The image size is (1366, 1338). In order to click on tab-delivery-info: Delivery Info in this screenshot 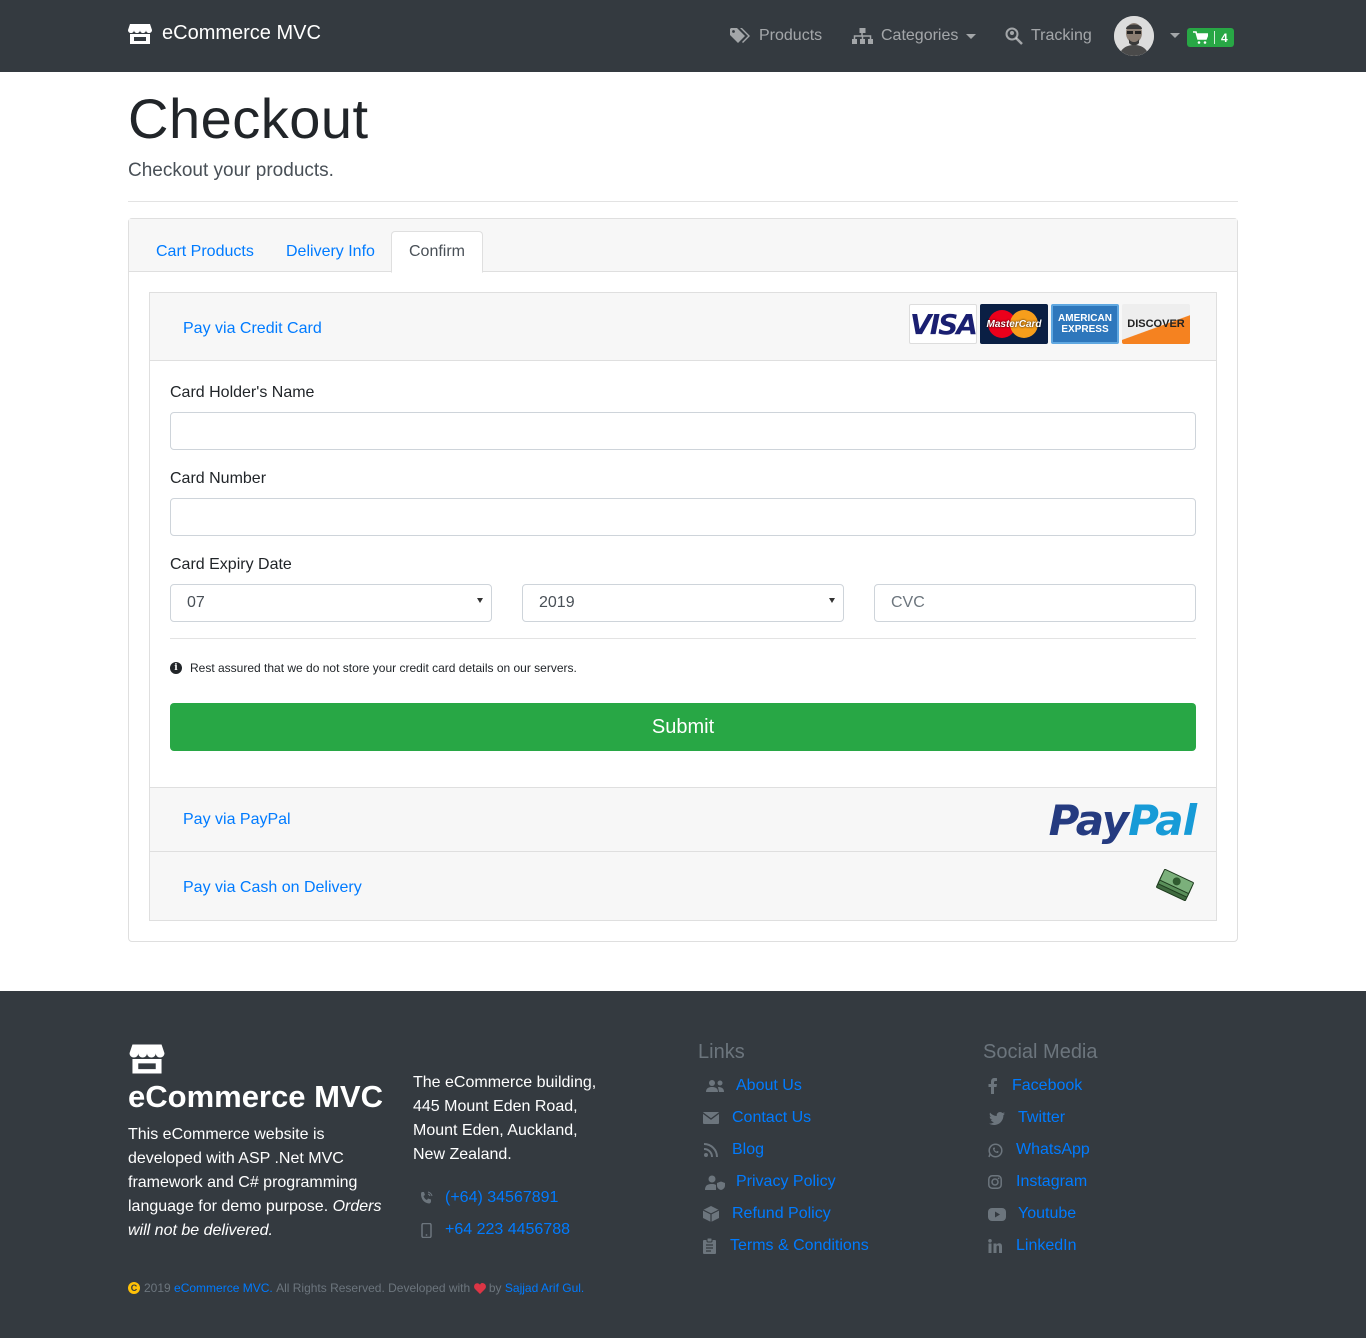, I will do `click(330, 251)`.